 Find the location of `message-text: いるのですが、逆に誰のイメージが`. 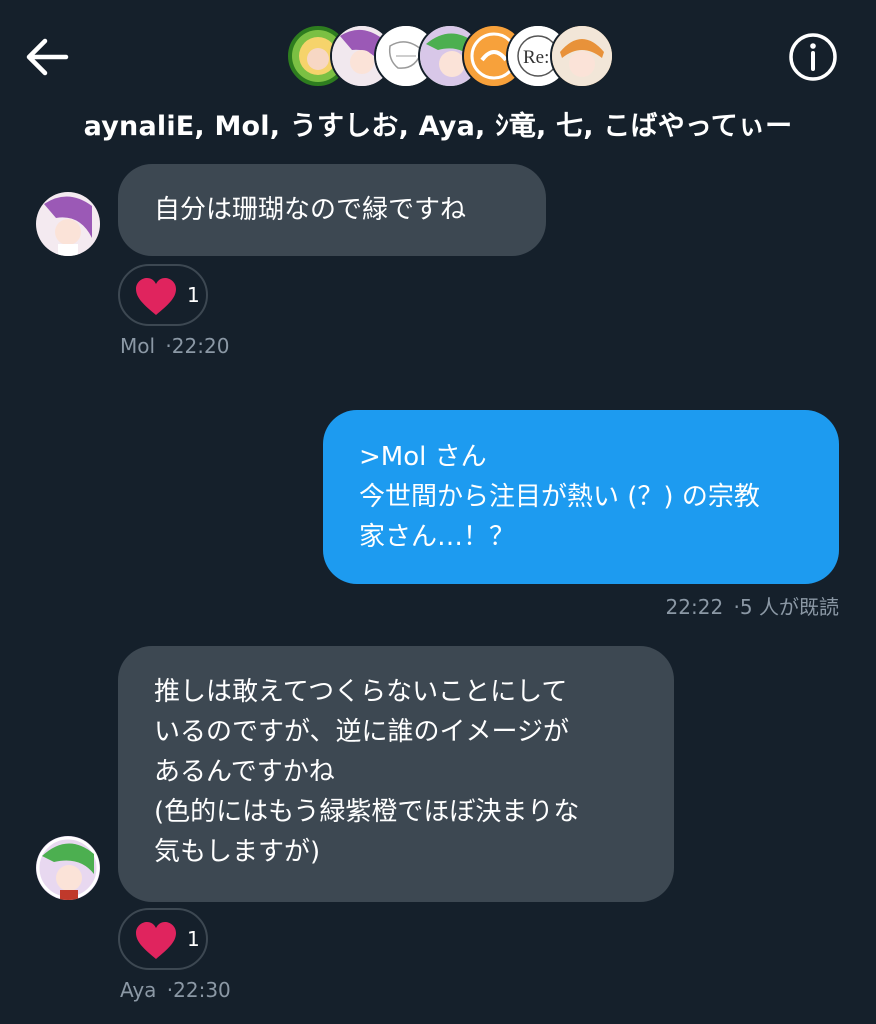

message-text: いるのですが、逆に誰のイメージが is located at coordinates (361, 732).